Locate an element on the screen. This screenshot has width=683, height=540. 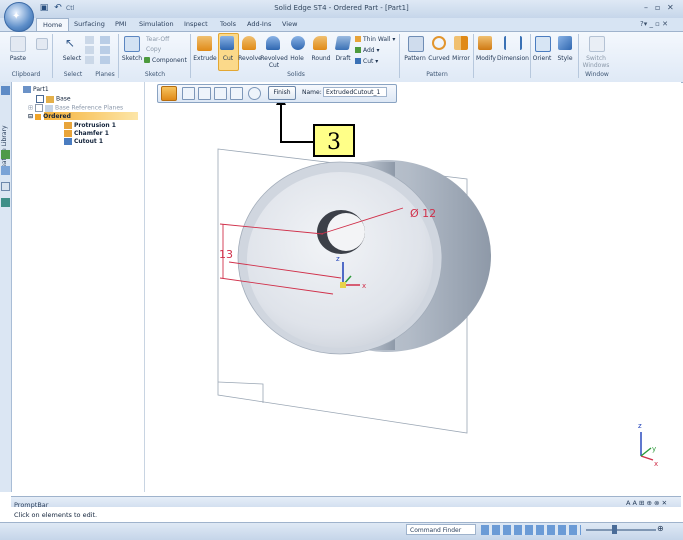
cut-clip-icon is located at coordinates (42, 44).